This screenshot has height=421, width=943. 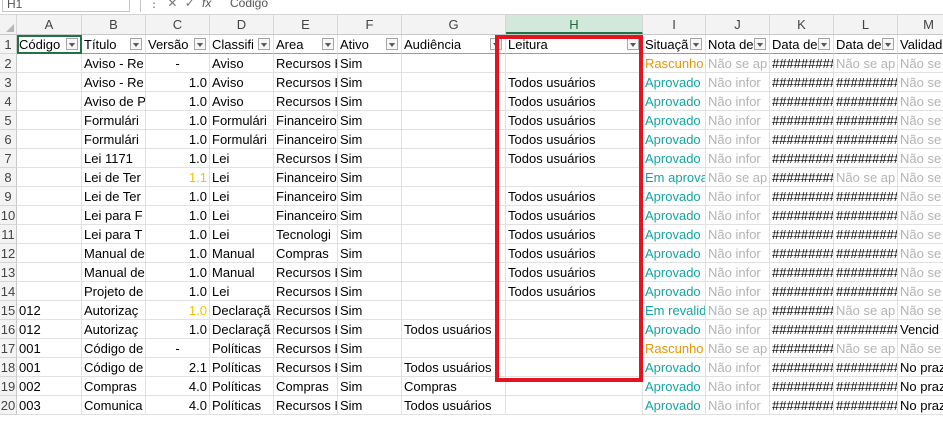 What do you see at coordinates (114, 158) in the screenshot?
I see `cell-b: Lei 1171` at bounding box center [114, 158].